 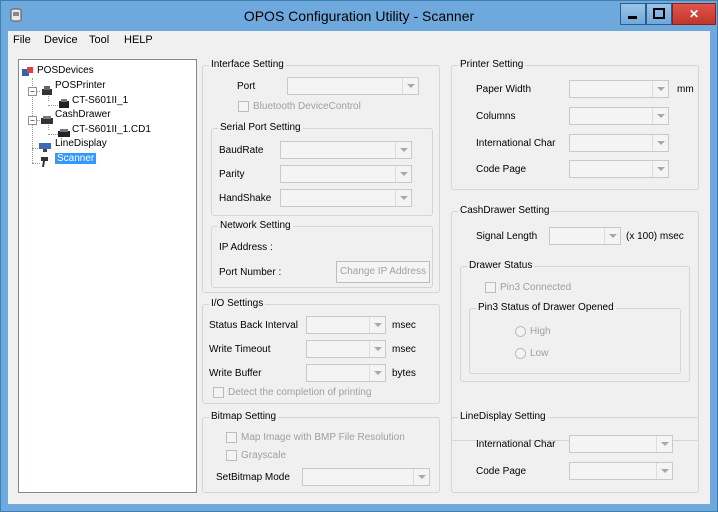 I want to click on tree-item-cashdrawer: CashDrawer, so click(x=83, y=114).